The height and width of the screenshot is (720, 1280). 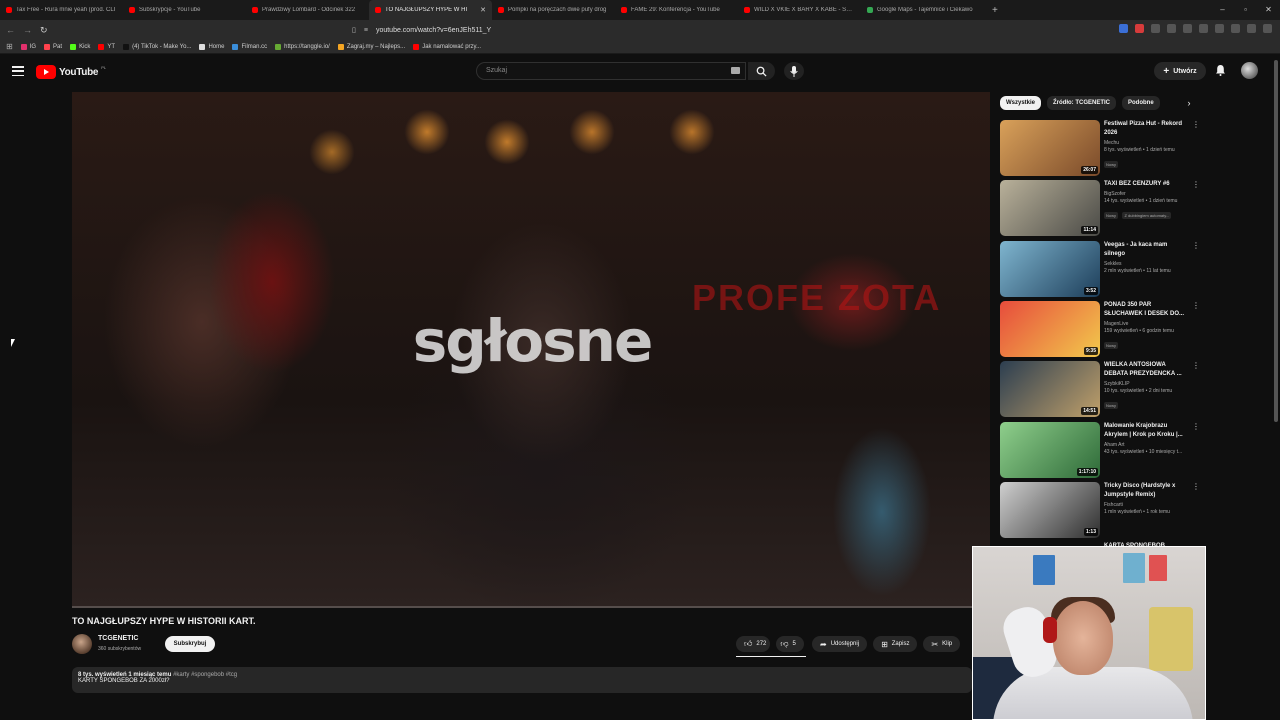 What do you see at coordinates (632, 30) in the screenshot?
I see `url-field: ▯ ≡ youtube.com/watch?v=6enJEh511_Y` at bounding box center [632, 30].